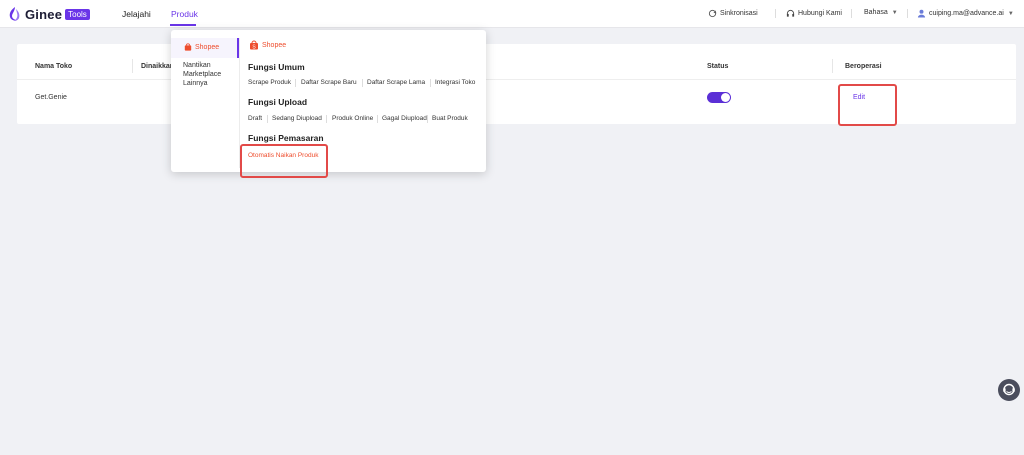 This screenshot has width=1024, height=455. I want to click on chat-icon, so click(1009, 389).